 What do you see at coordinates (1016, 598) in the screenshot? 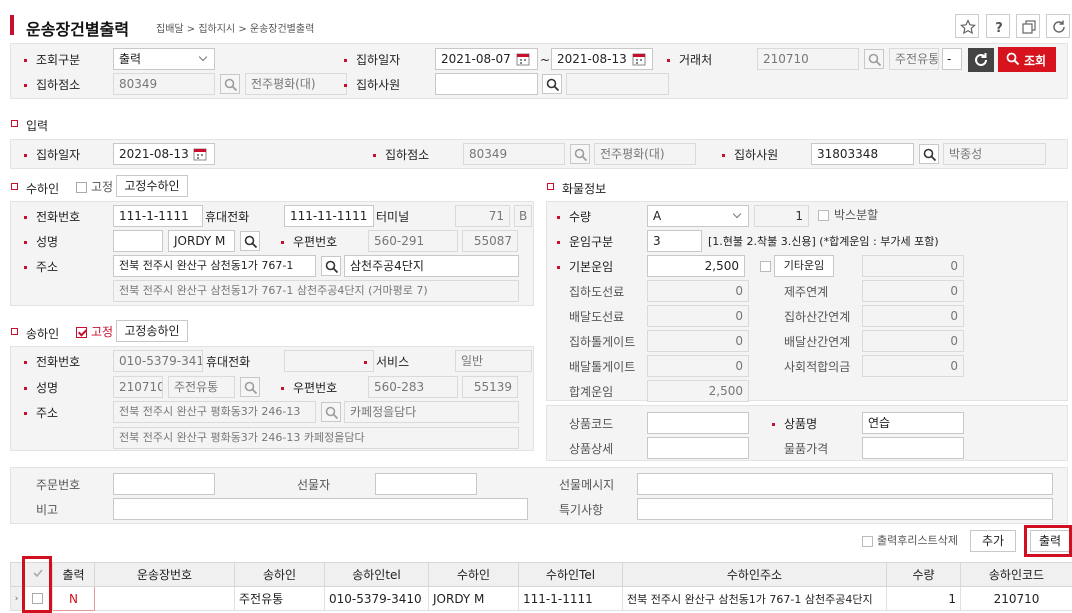
I see `grid-cell-sender-code: 210710` at bounding box center [1016, 598].